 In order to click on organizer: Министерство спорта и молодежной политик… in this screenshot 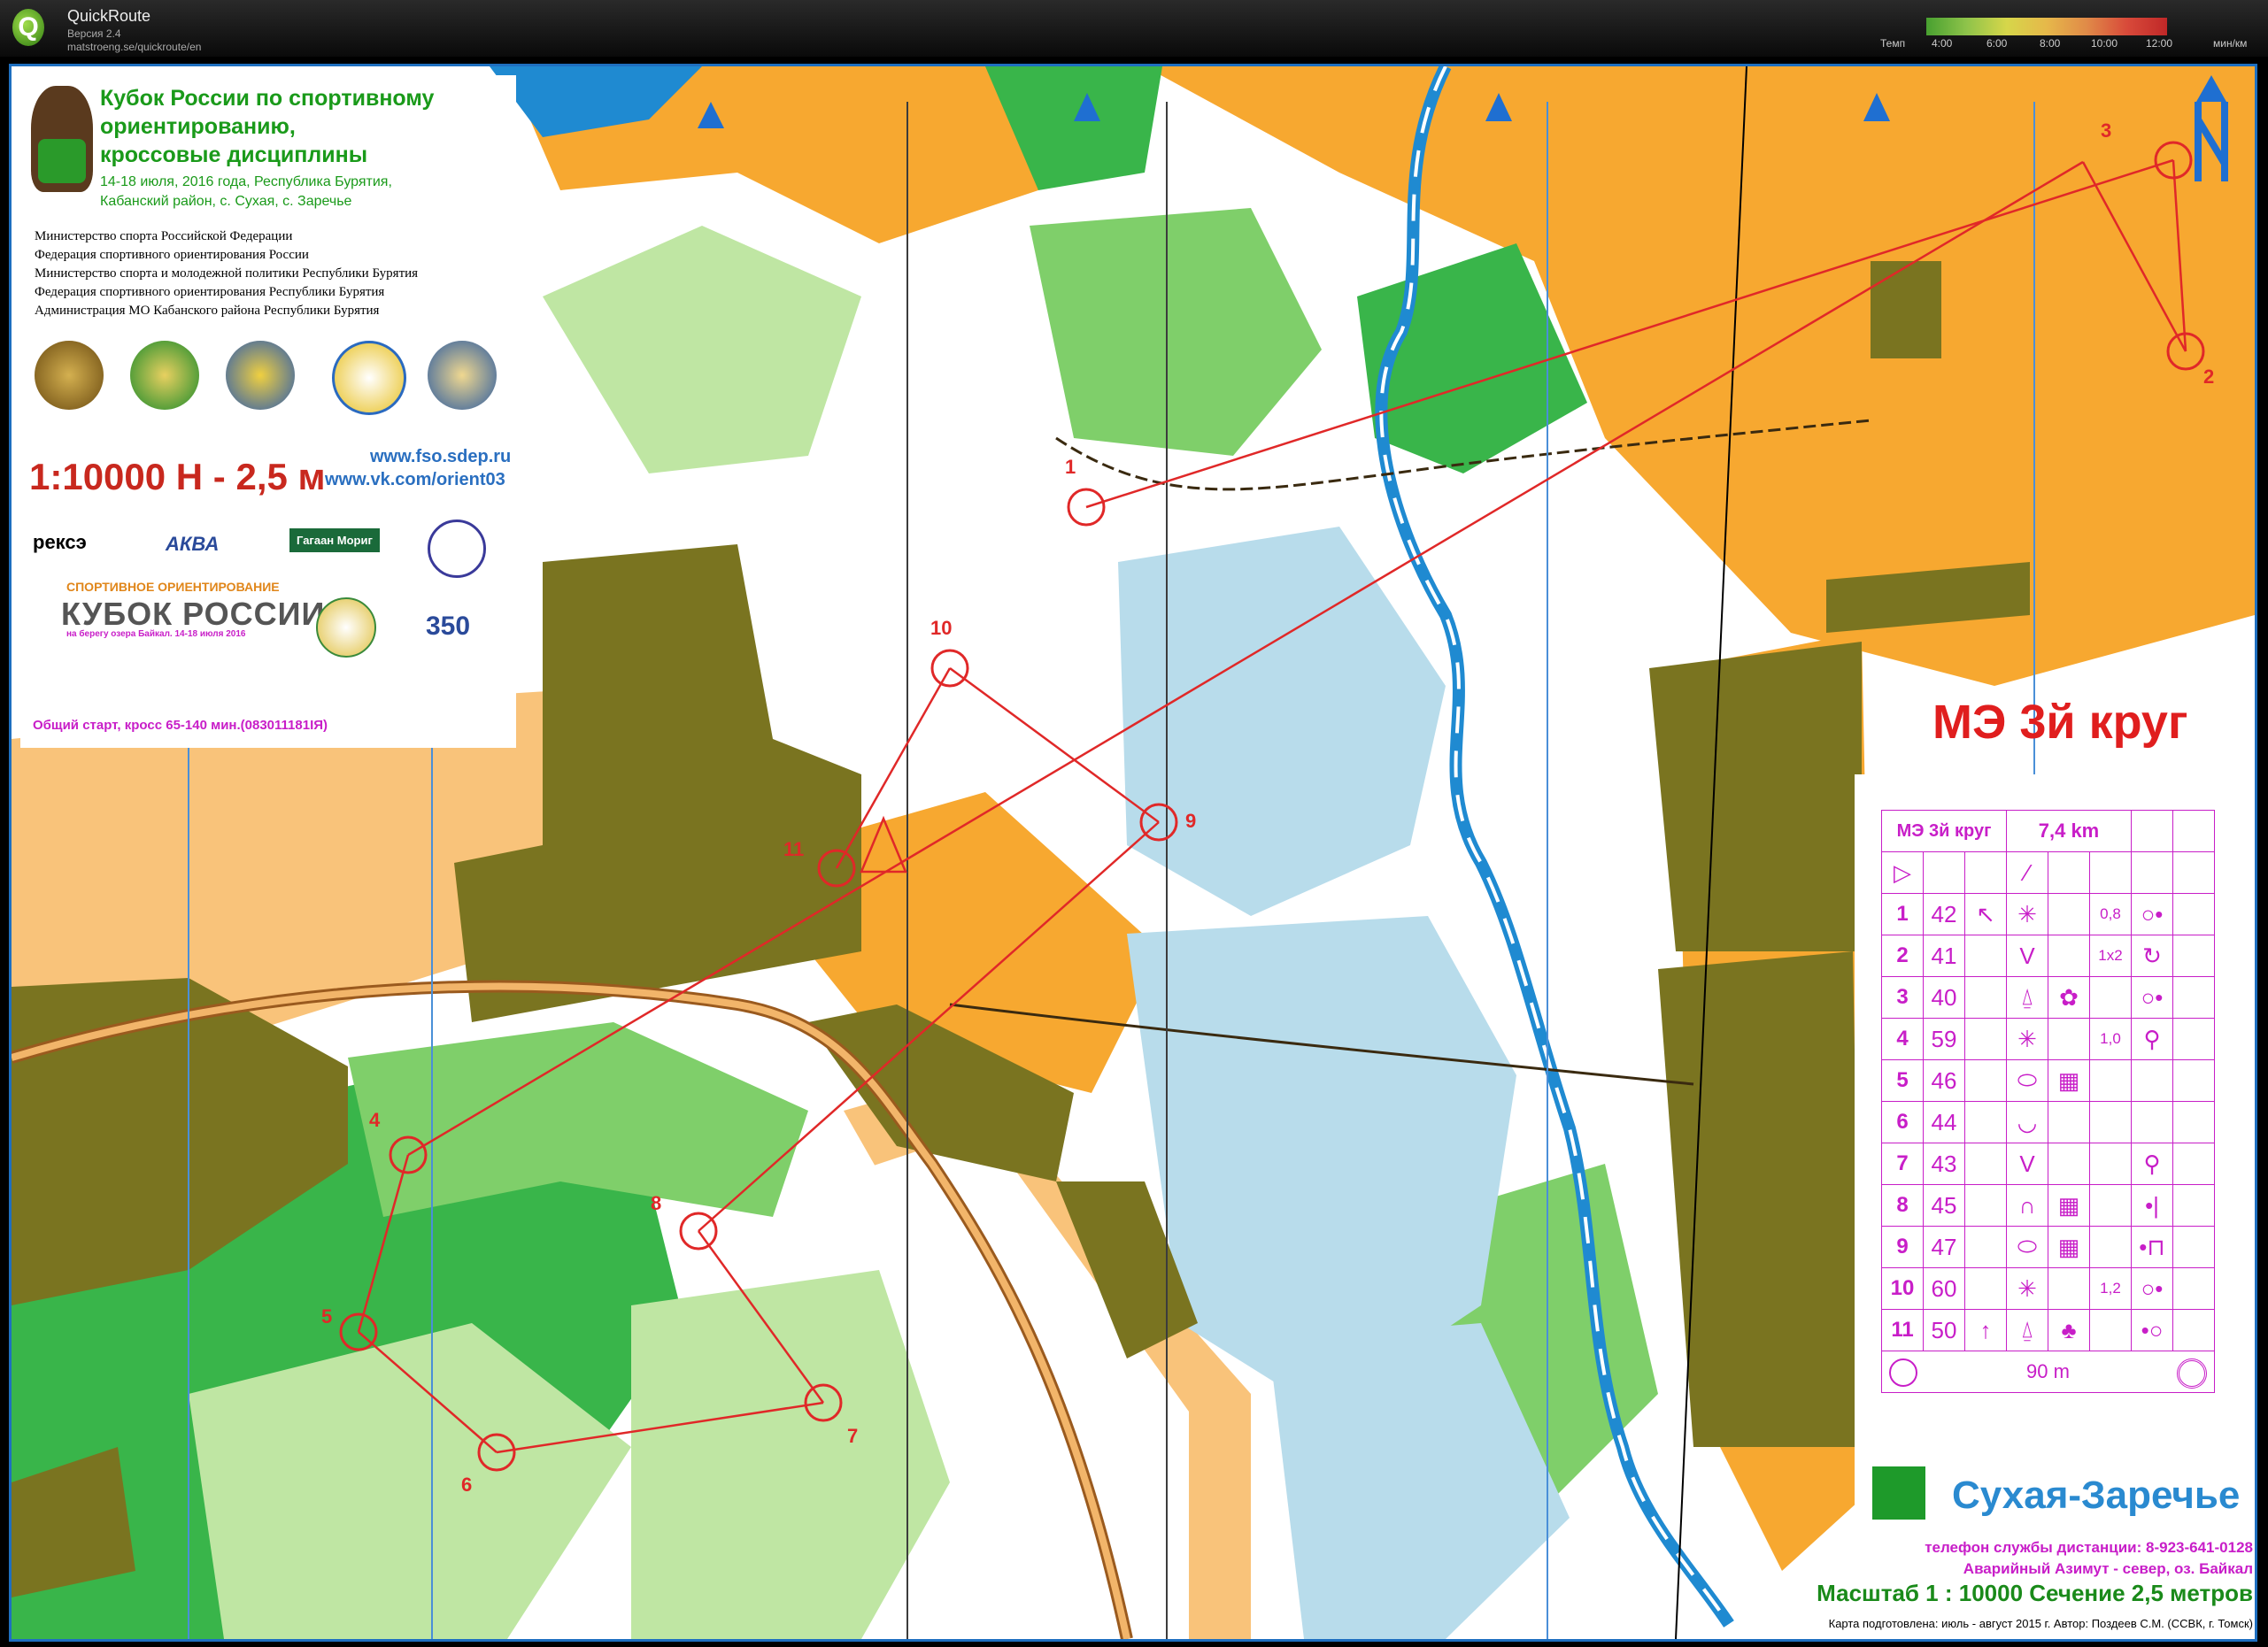, I will do `click(227, 273)`.